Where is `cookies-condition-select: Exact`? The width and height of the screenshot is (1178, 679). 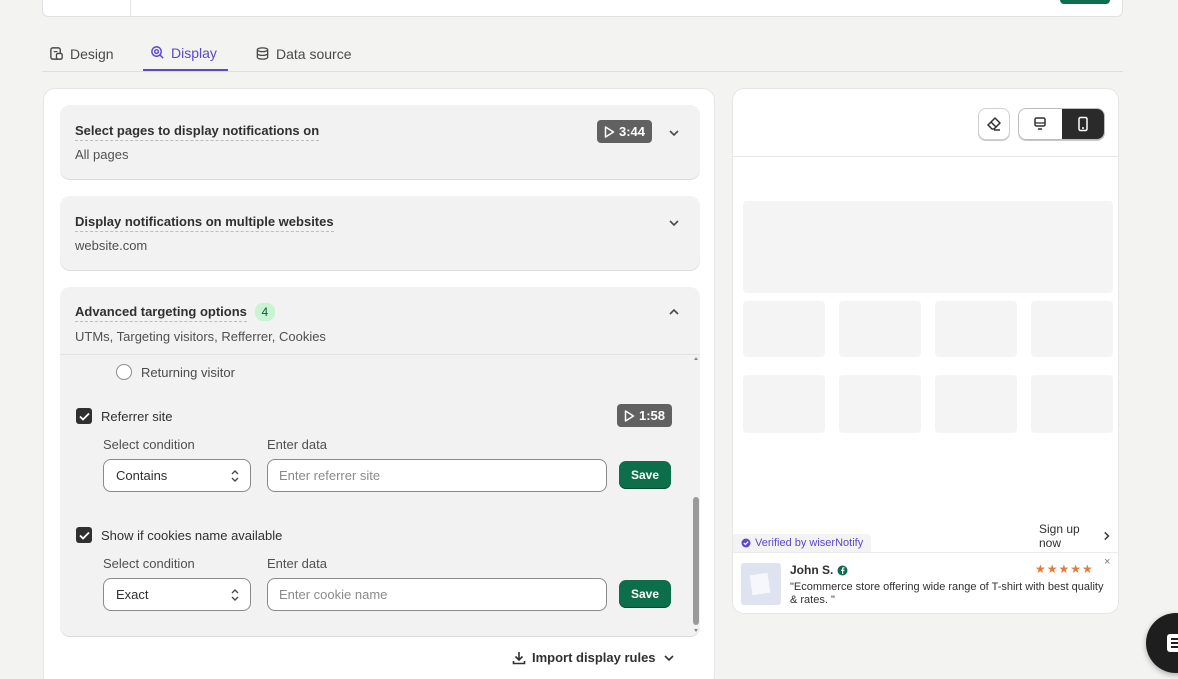 cookies-condition-select: Exact is located at coordinates (177, 594).